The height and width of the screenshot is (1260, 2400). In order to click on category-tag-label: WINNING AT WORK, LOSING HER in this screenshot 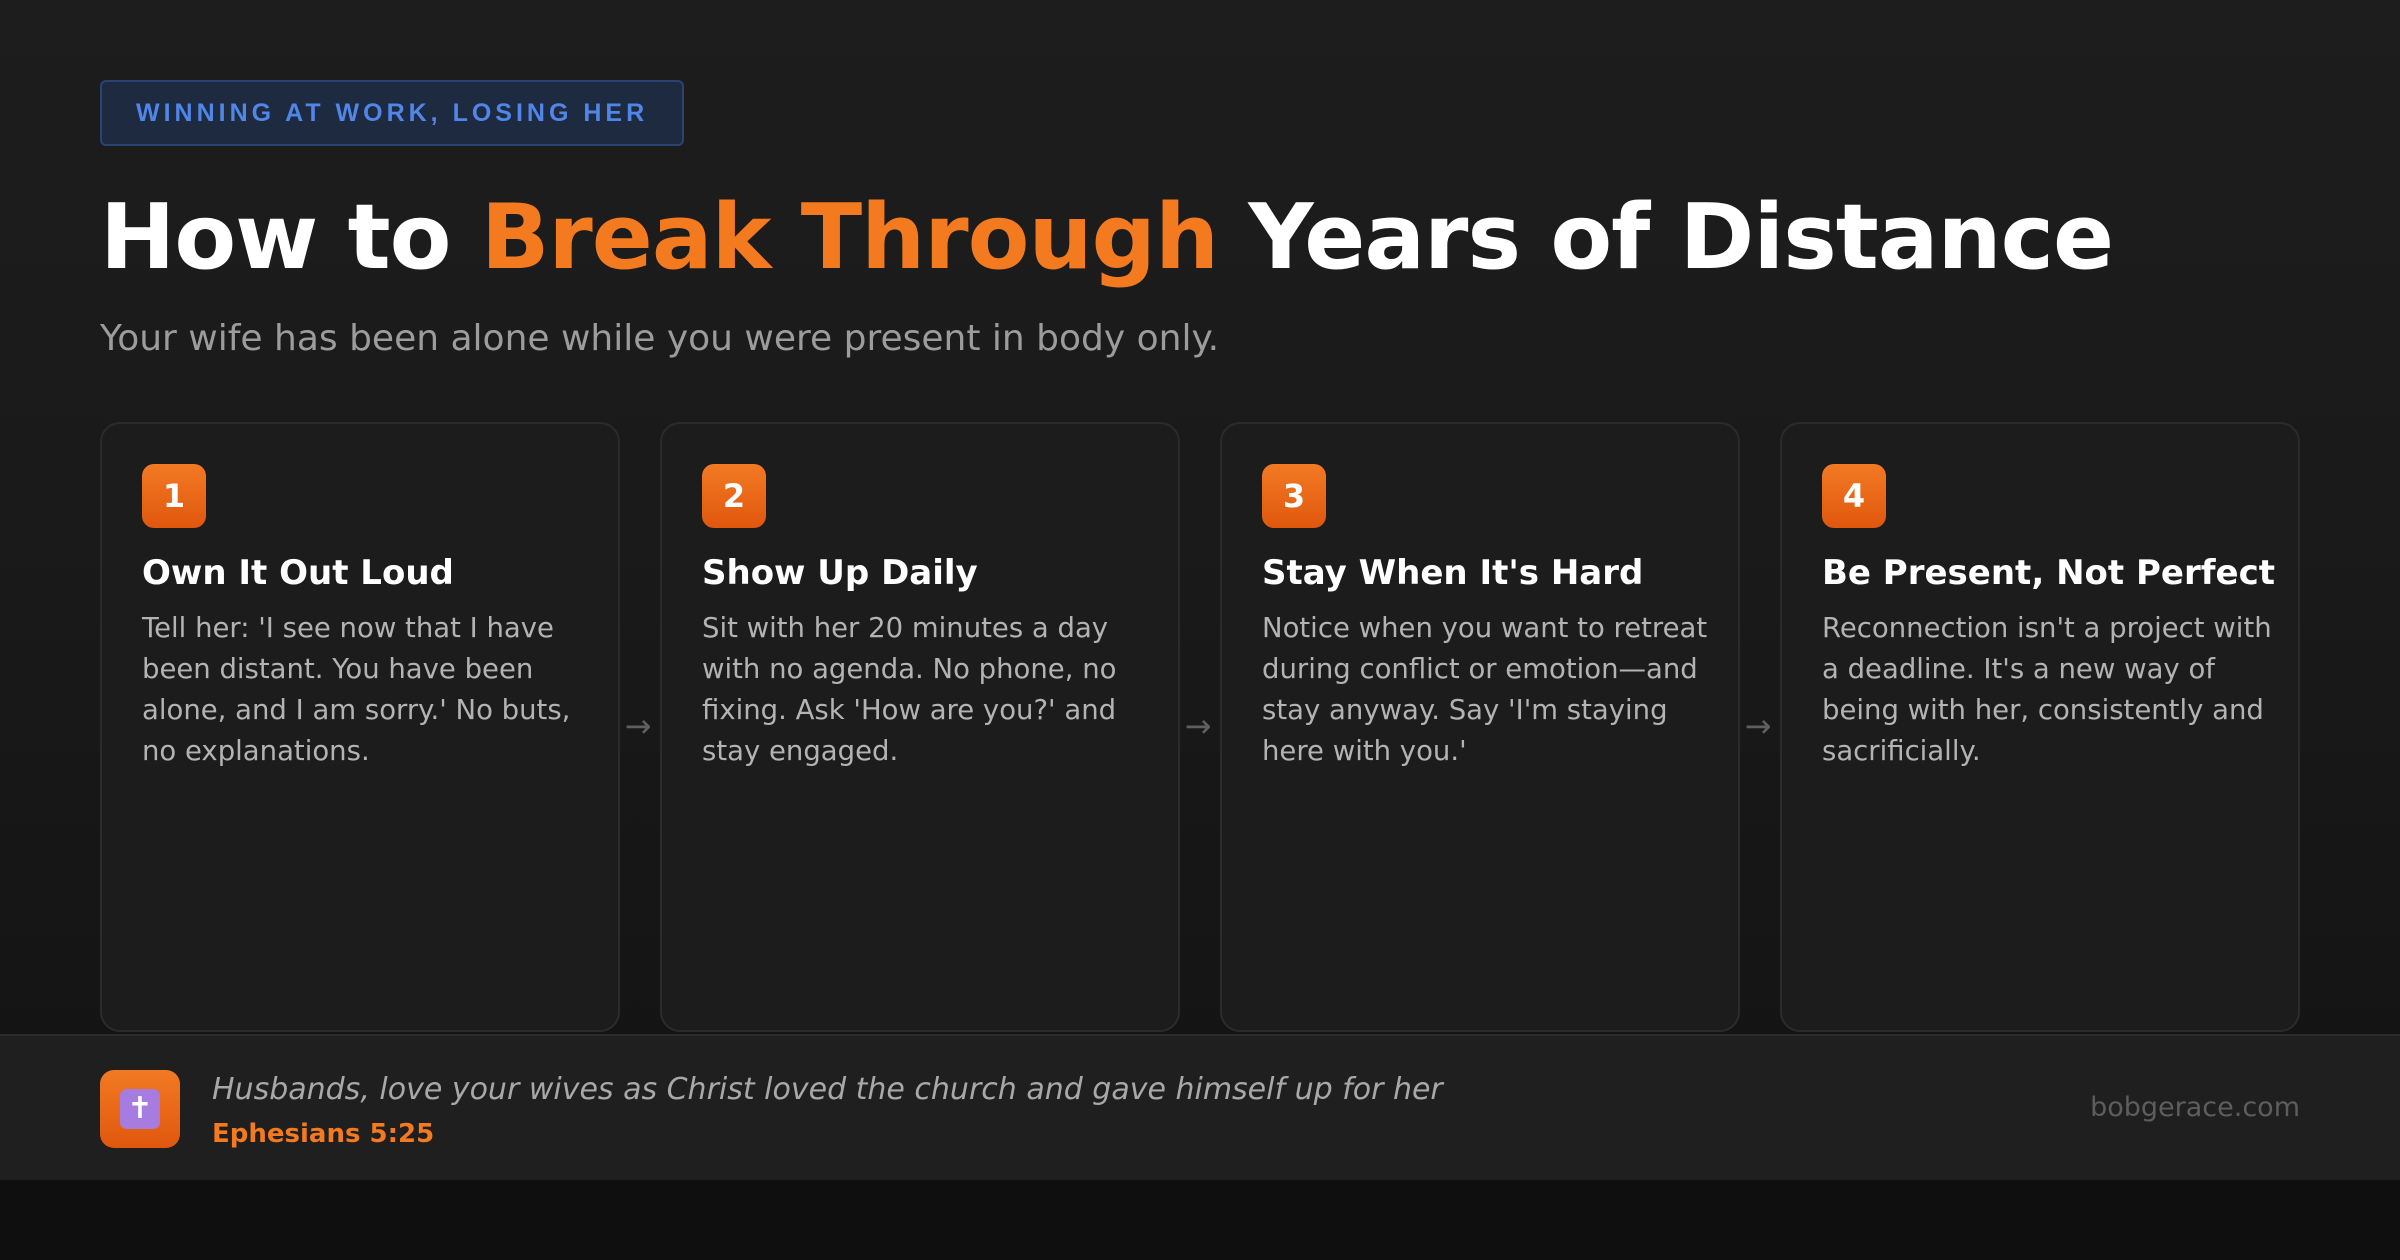, I will do `click(392, 112)`.